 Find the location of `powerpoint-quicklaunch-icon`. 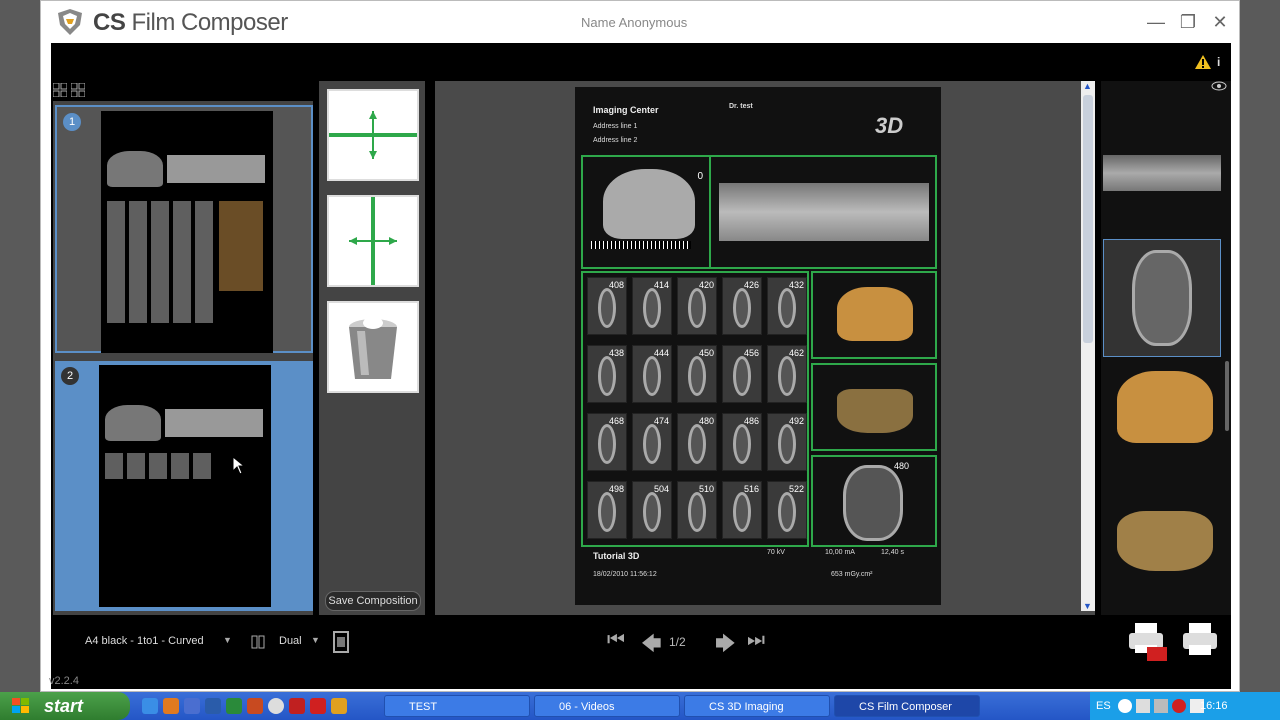

powerpoint-quicklaunch-icon is located at coordinates (255, 706).